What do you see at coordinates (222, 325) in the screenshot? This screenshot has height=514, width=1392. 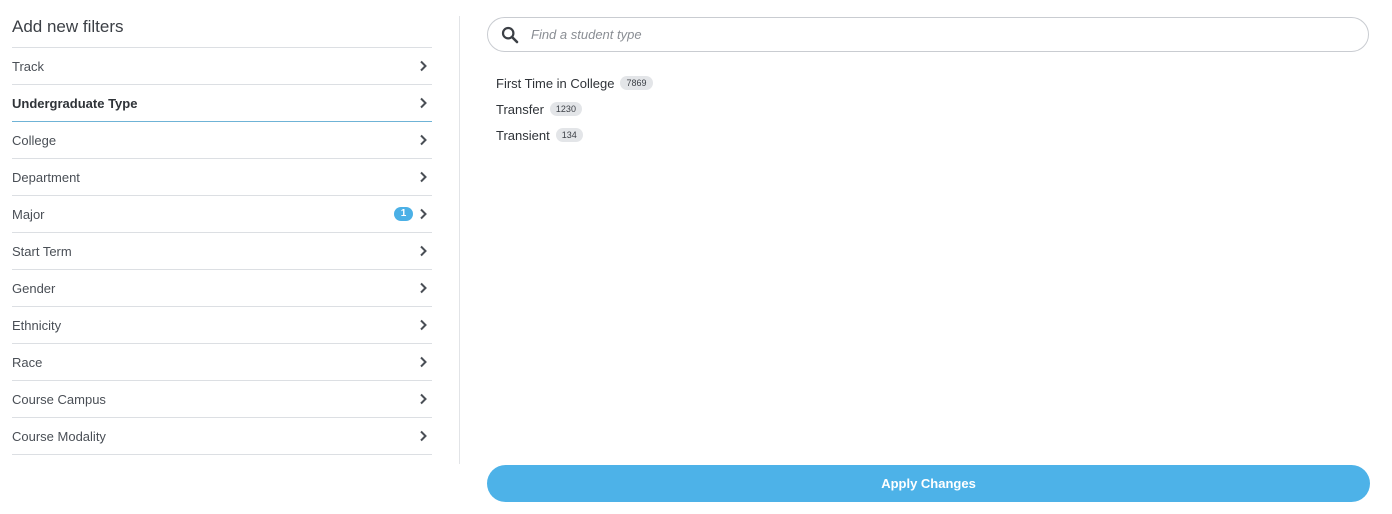 I see `filter-item-ethnicity: Ethnicity` at bounding box center [222, 325].